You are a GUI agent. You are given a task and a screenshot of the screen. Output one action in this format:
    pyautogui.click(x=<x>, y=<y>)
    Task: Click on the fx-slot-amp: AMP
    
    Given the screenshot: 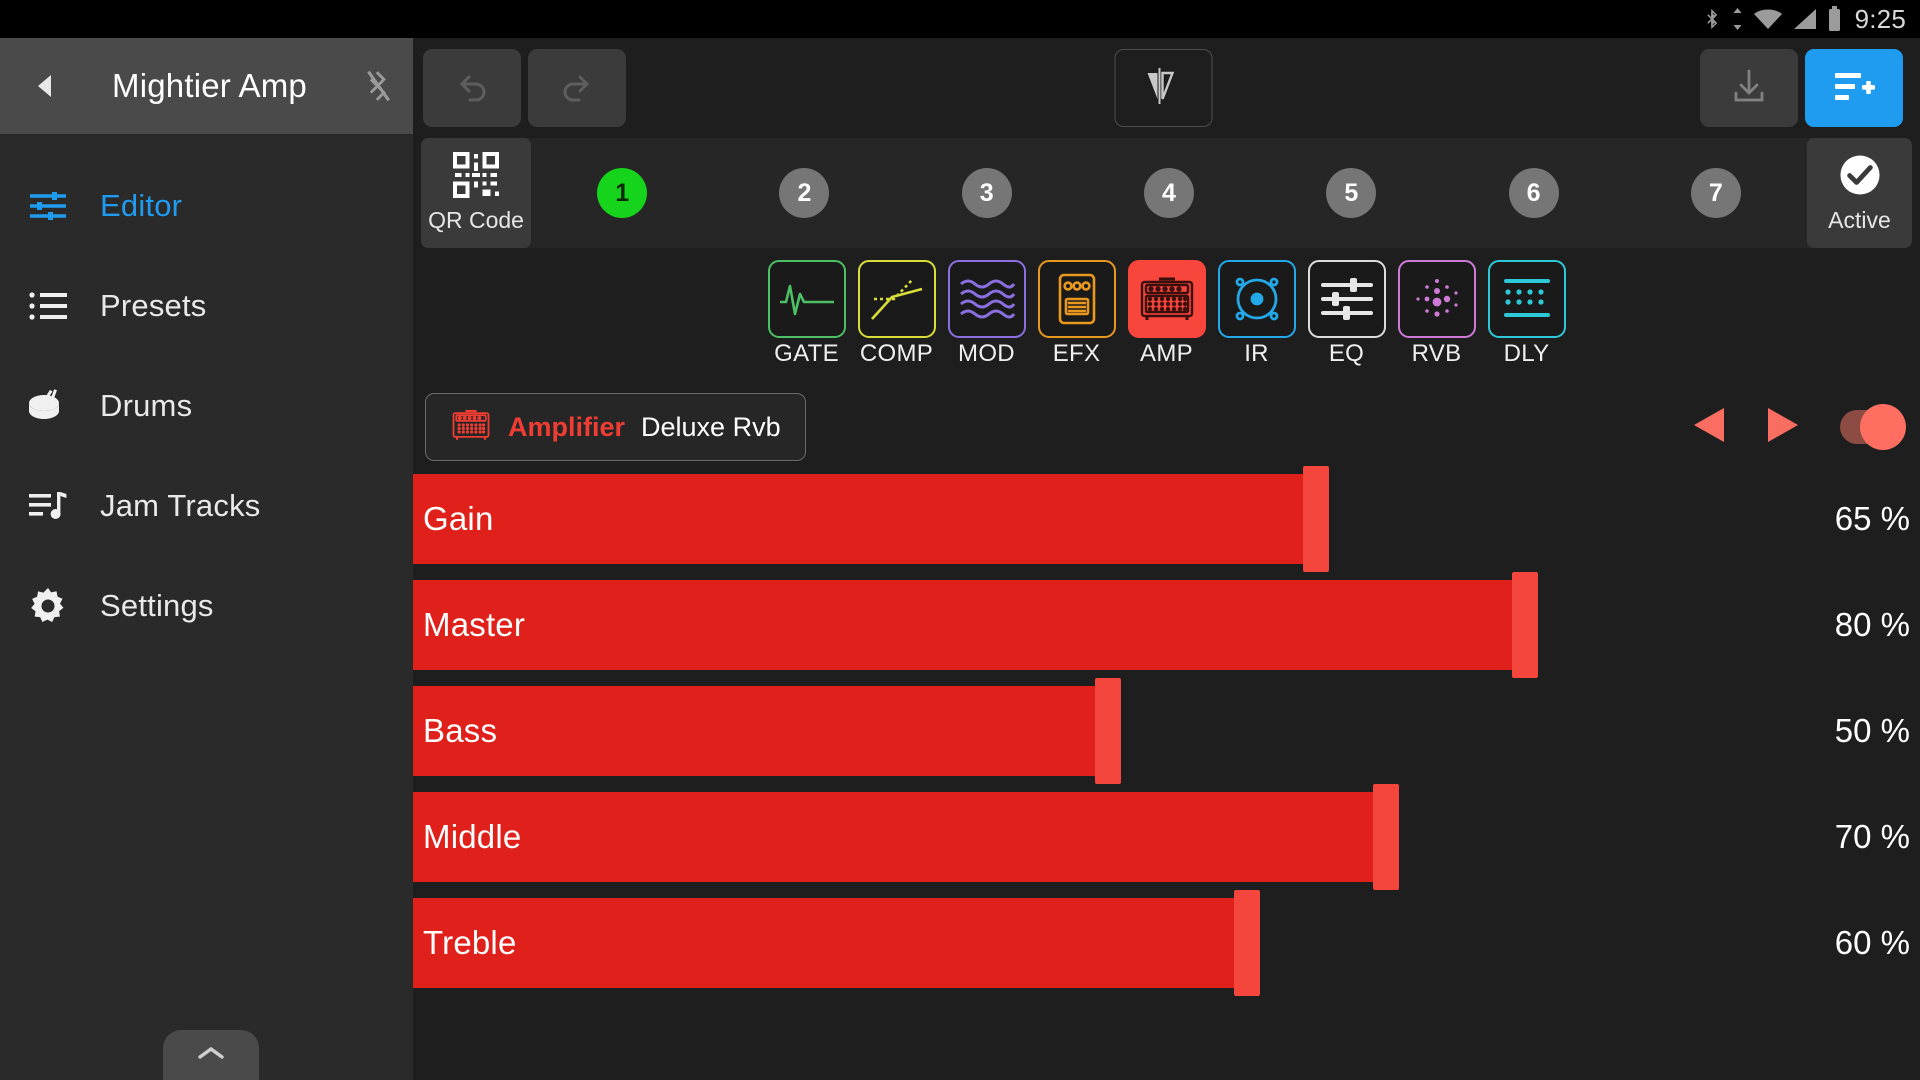 What is the action you would take?
    pyautogui.click(x=1166, y=314)
    